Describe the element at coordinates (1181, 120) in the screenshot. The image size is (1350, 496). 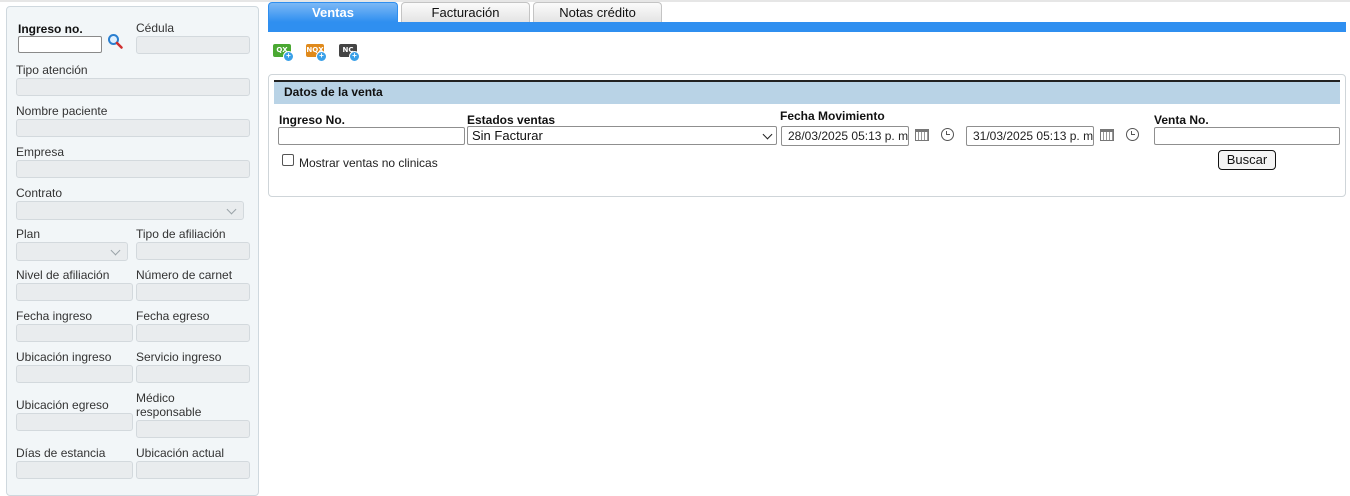
I see `venta-no-label: Venta No.` at that location.